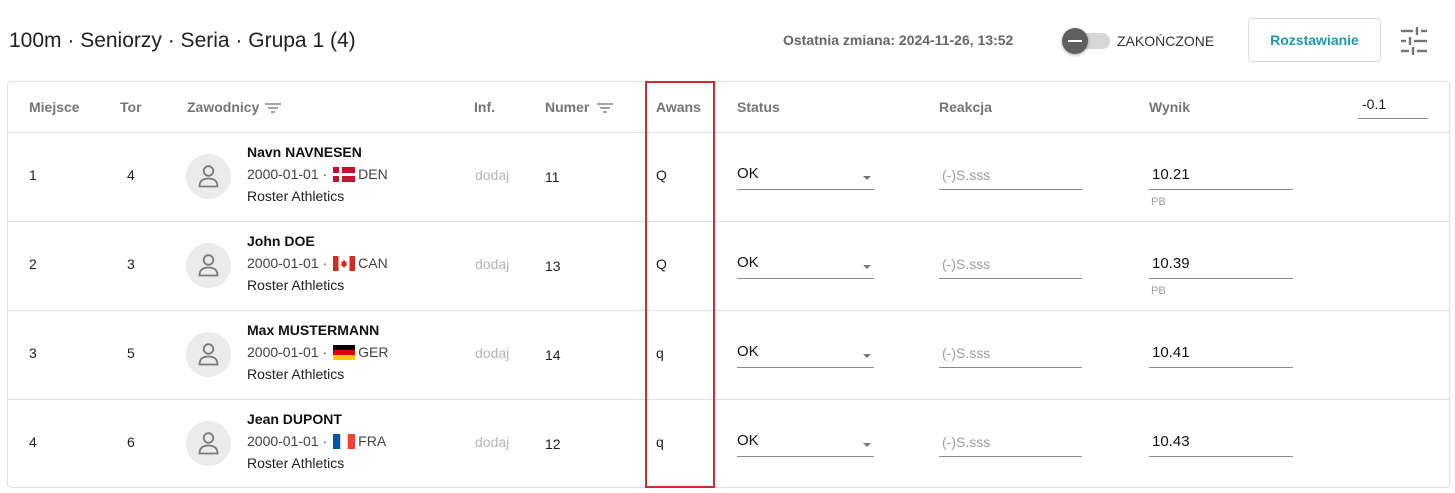 Image resolution: width=1455 pixels, height=493 pixels. Describe the element at coordinates (131, 353) in the screenshot. I see `lane-cell: 5` at that location.